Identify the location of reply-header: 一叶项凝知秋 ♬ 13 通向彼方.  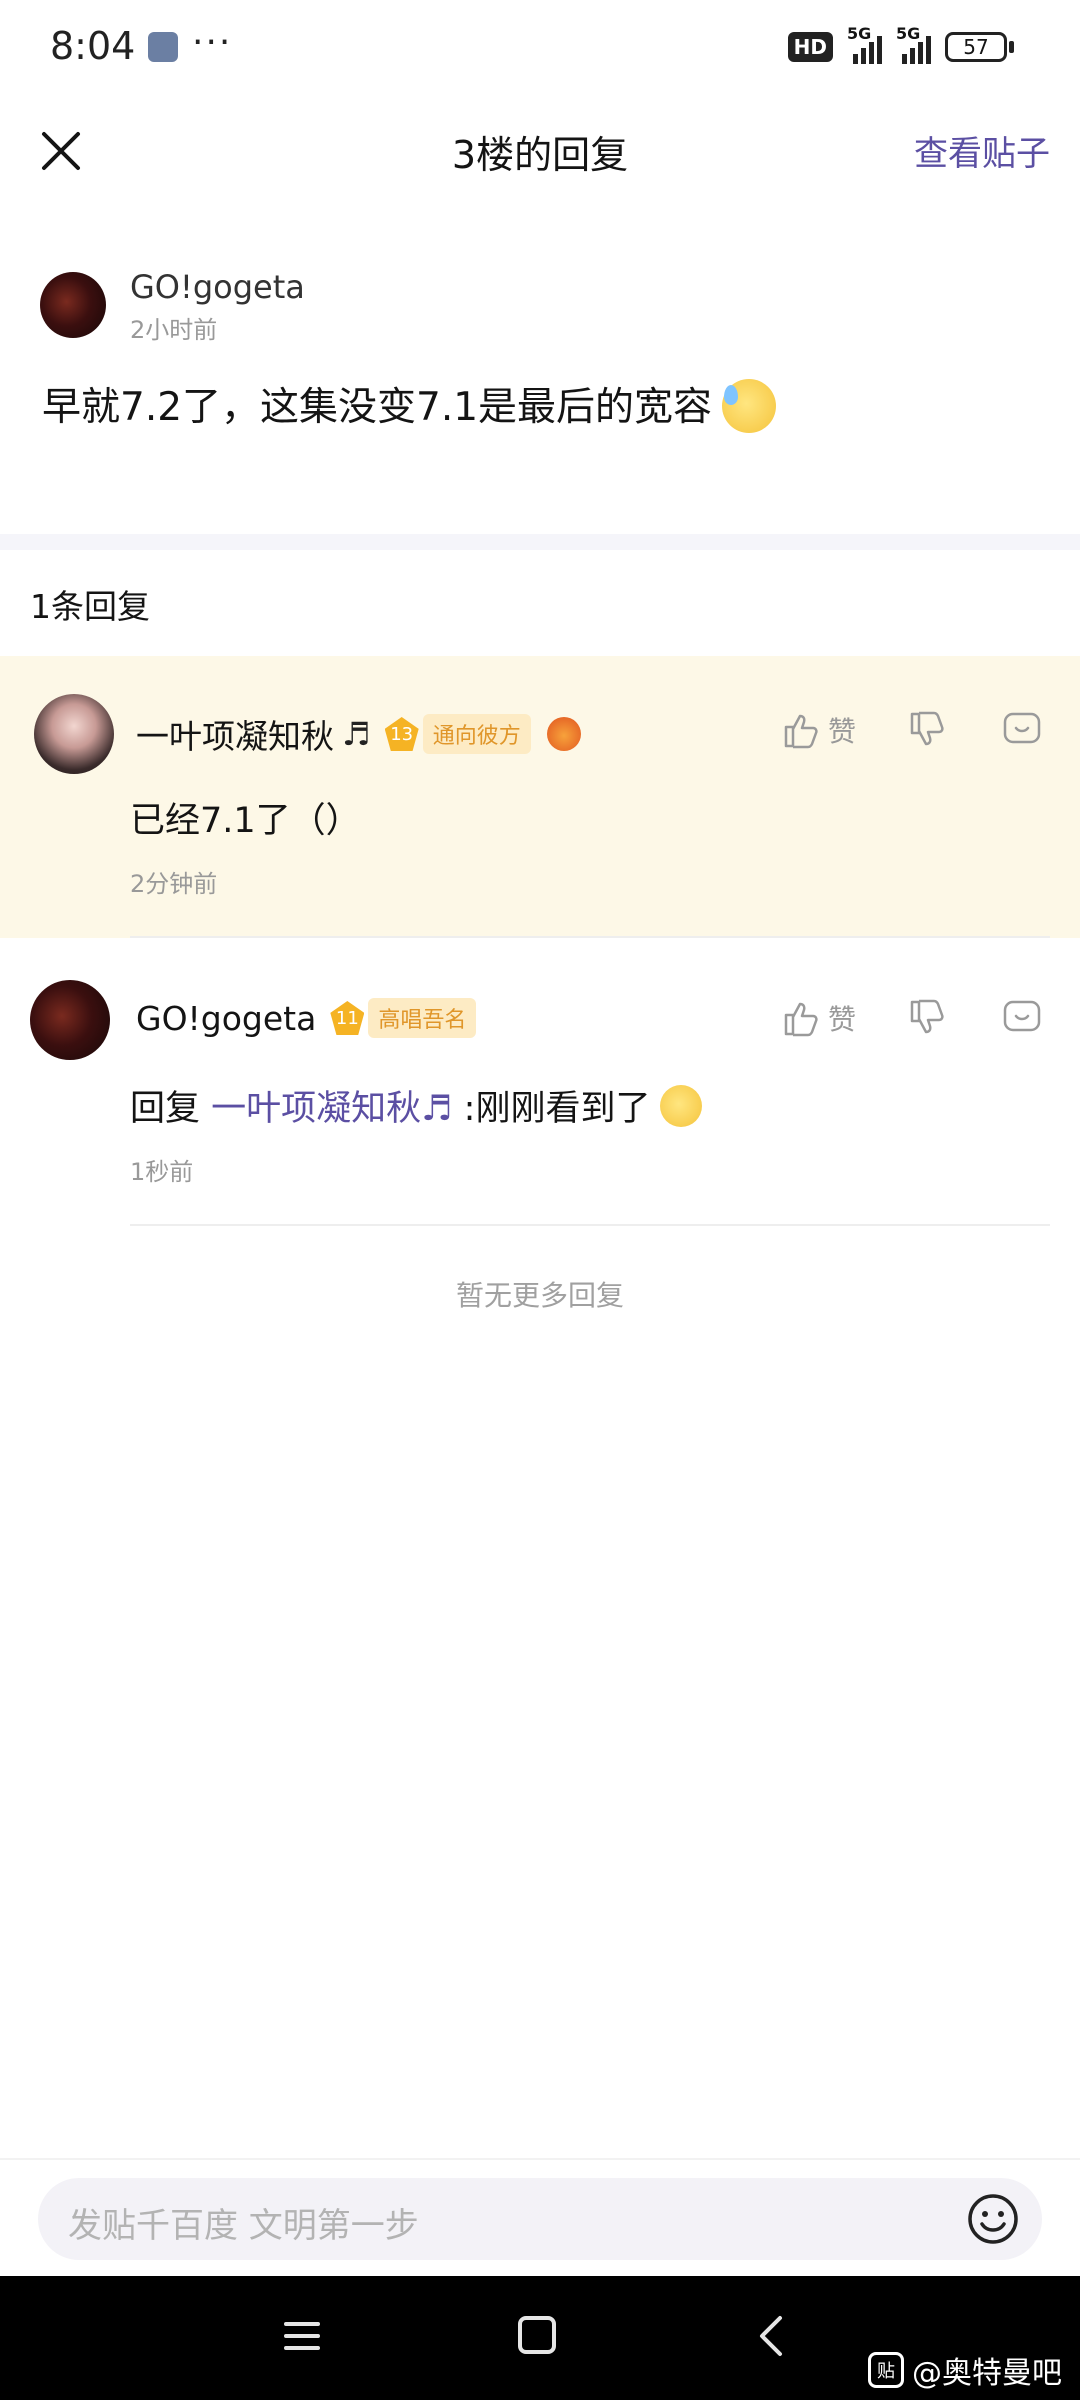
(358, 734).